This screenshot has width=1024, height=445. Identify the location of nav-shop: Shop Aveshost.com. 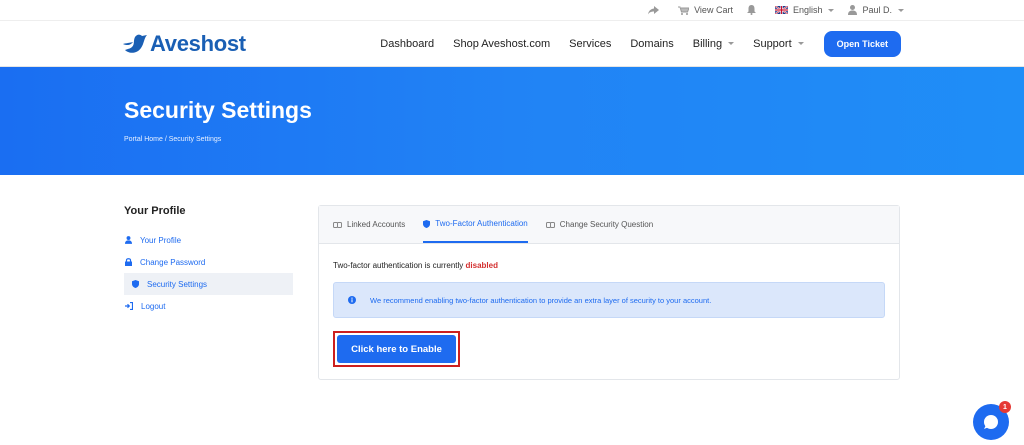
(501, 44).